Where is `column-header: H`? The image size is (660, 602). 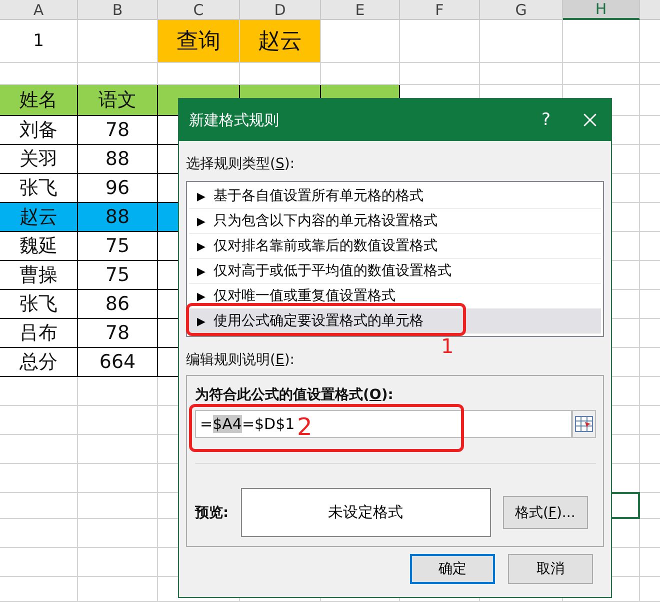 column-header: H is located at coordinates (601, 10).